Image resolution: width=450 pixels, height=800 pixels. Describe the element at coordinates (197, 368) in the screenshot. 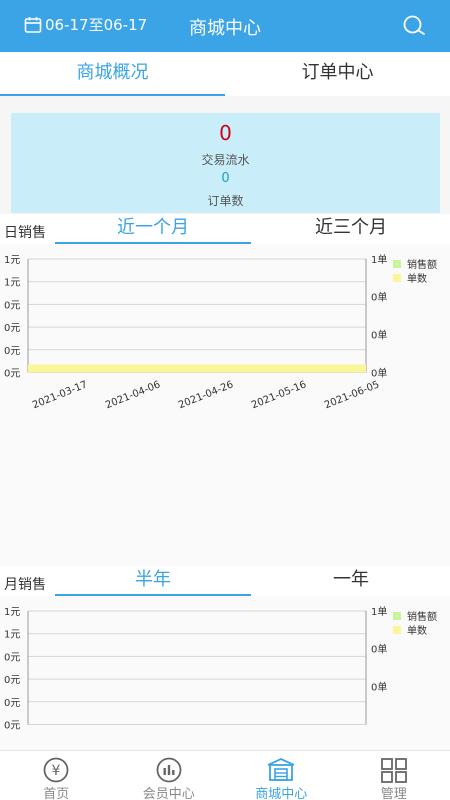

I see `zero-bar-band` at that location.